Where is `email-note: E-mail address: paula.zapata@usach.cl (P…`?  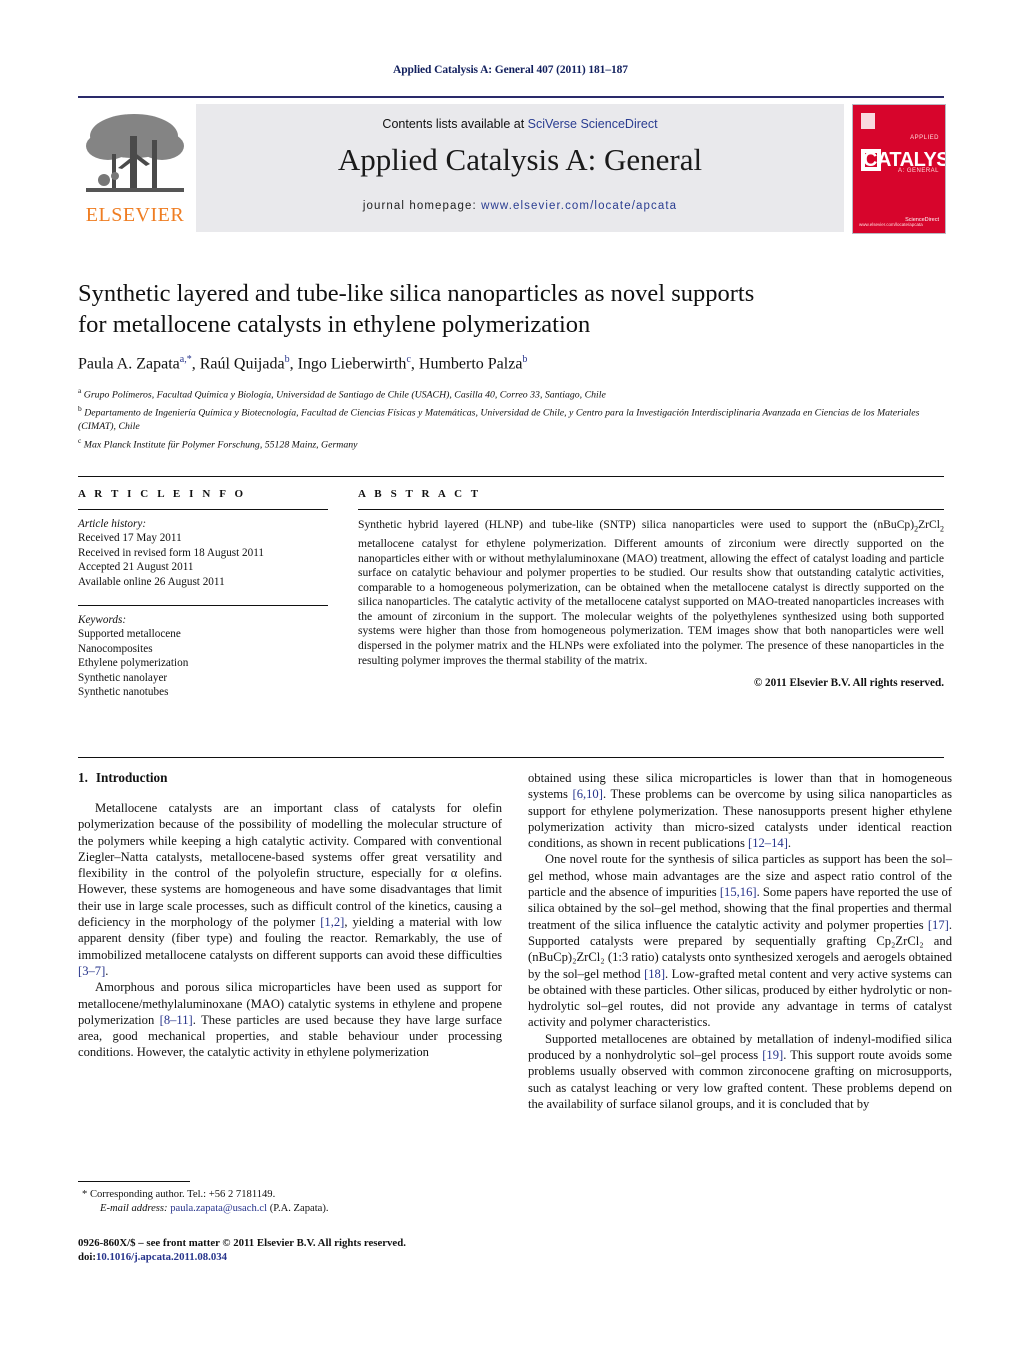
email-note: E-mail address: paula.zapata@usach.cl (P… is located at coordinates (290, 1209).